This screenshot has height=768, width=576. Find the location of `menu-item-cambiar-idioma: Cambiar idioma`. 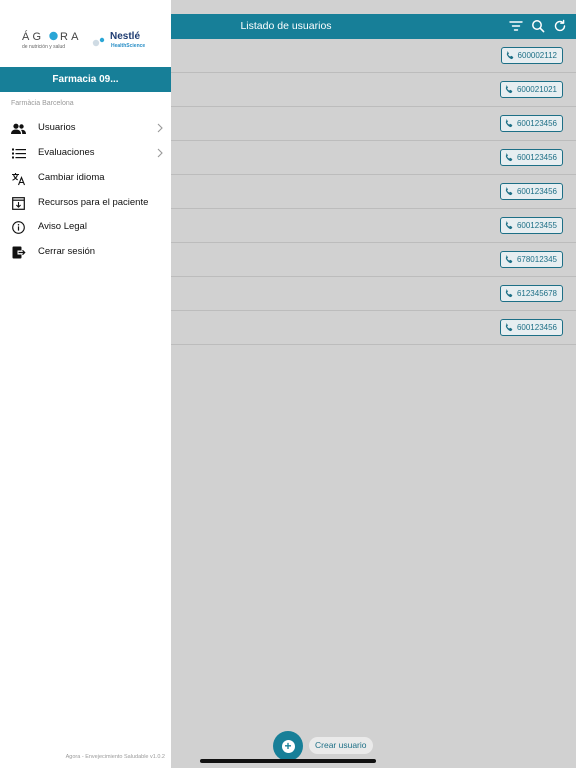

menu-item-cambiar-idioma: Cambiar idioma is located at coordinates (85, 178).